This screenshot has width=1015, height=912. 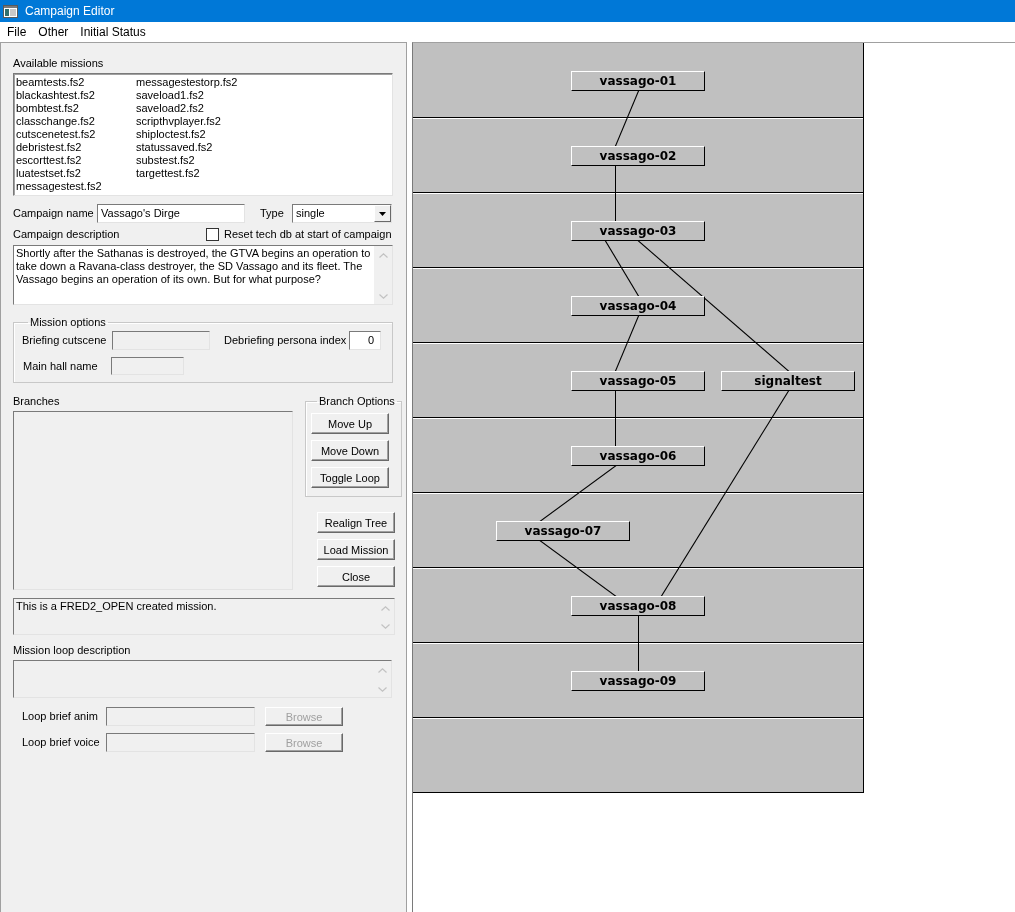 What do you see at coordinates (356, 522) in the screenshot?
I see `action-button: Realign Tree` at bounding box center [356, 522].